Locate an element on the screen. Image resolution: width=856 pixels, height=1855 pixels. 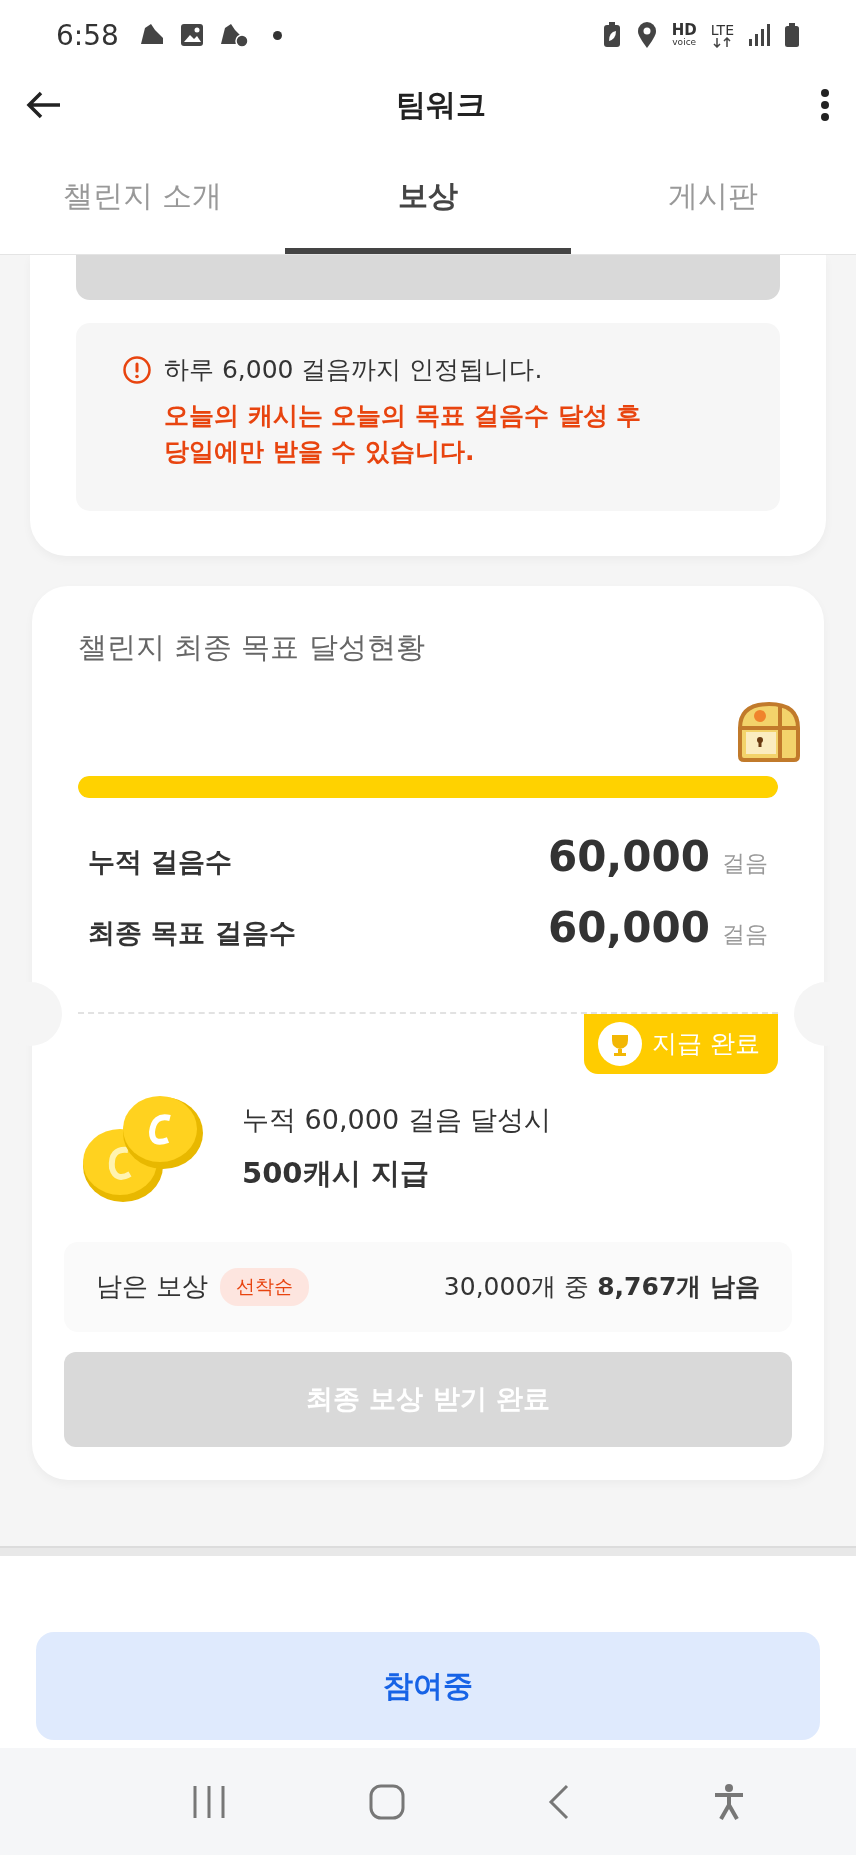
trophy-icon is located at coordinates (620, 1043).